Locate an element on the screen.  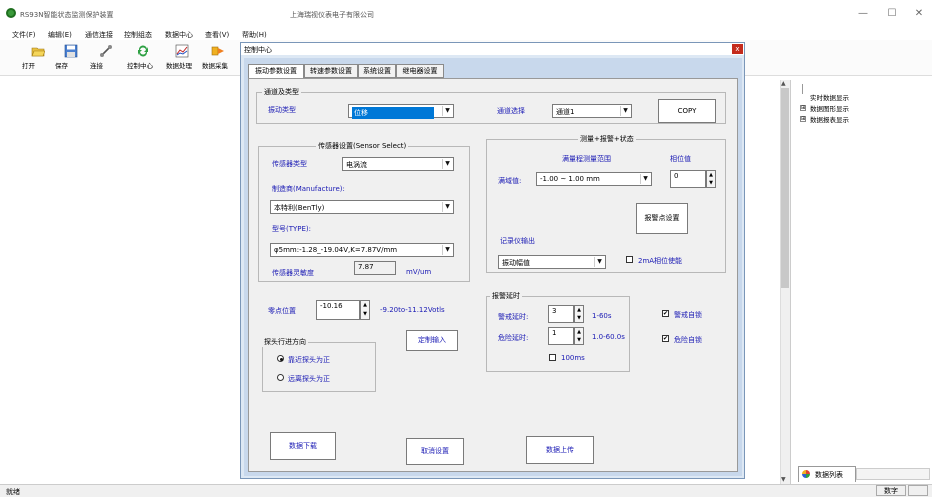
zero-range: -9.20to-11.12Votls is located at coordinates (412, 310).